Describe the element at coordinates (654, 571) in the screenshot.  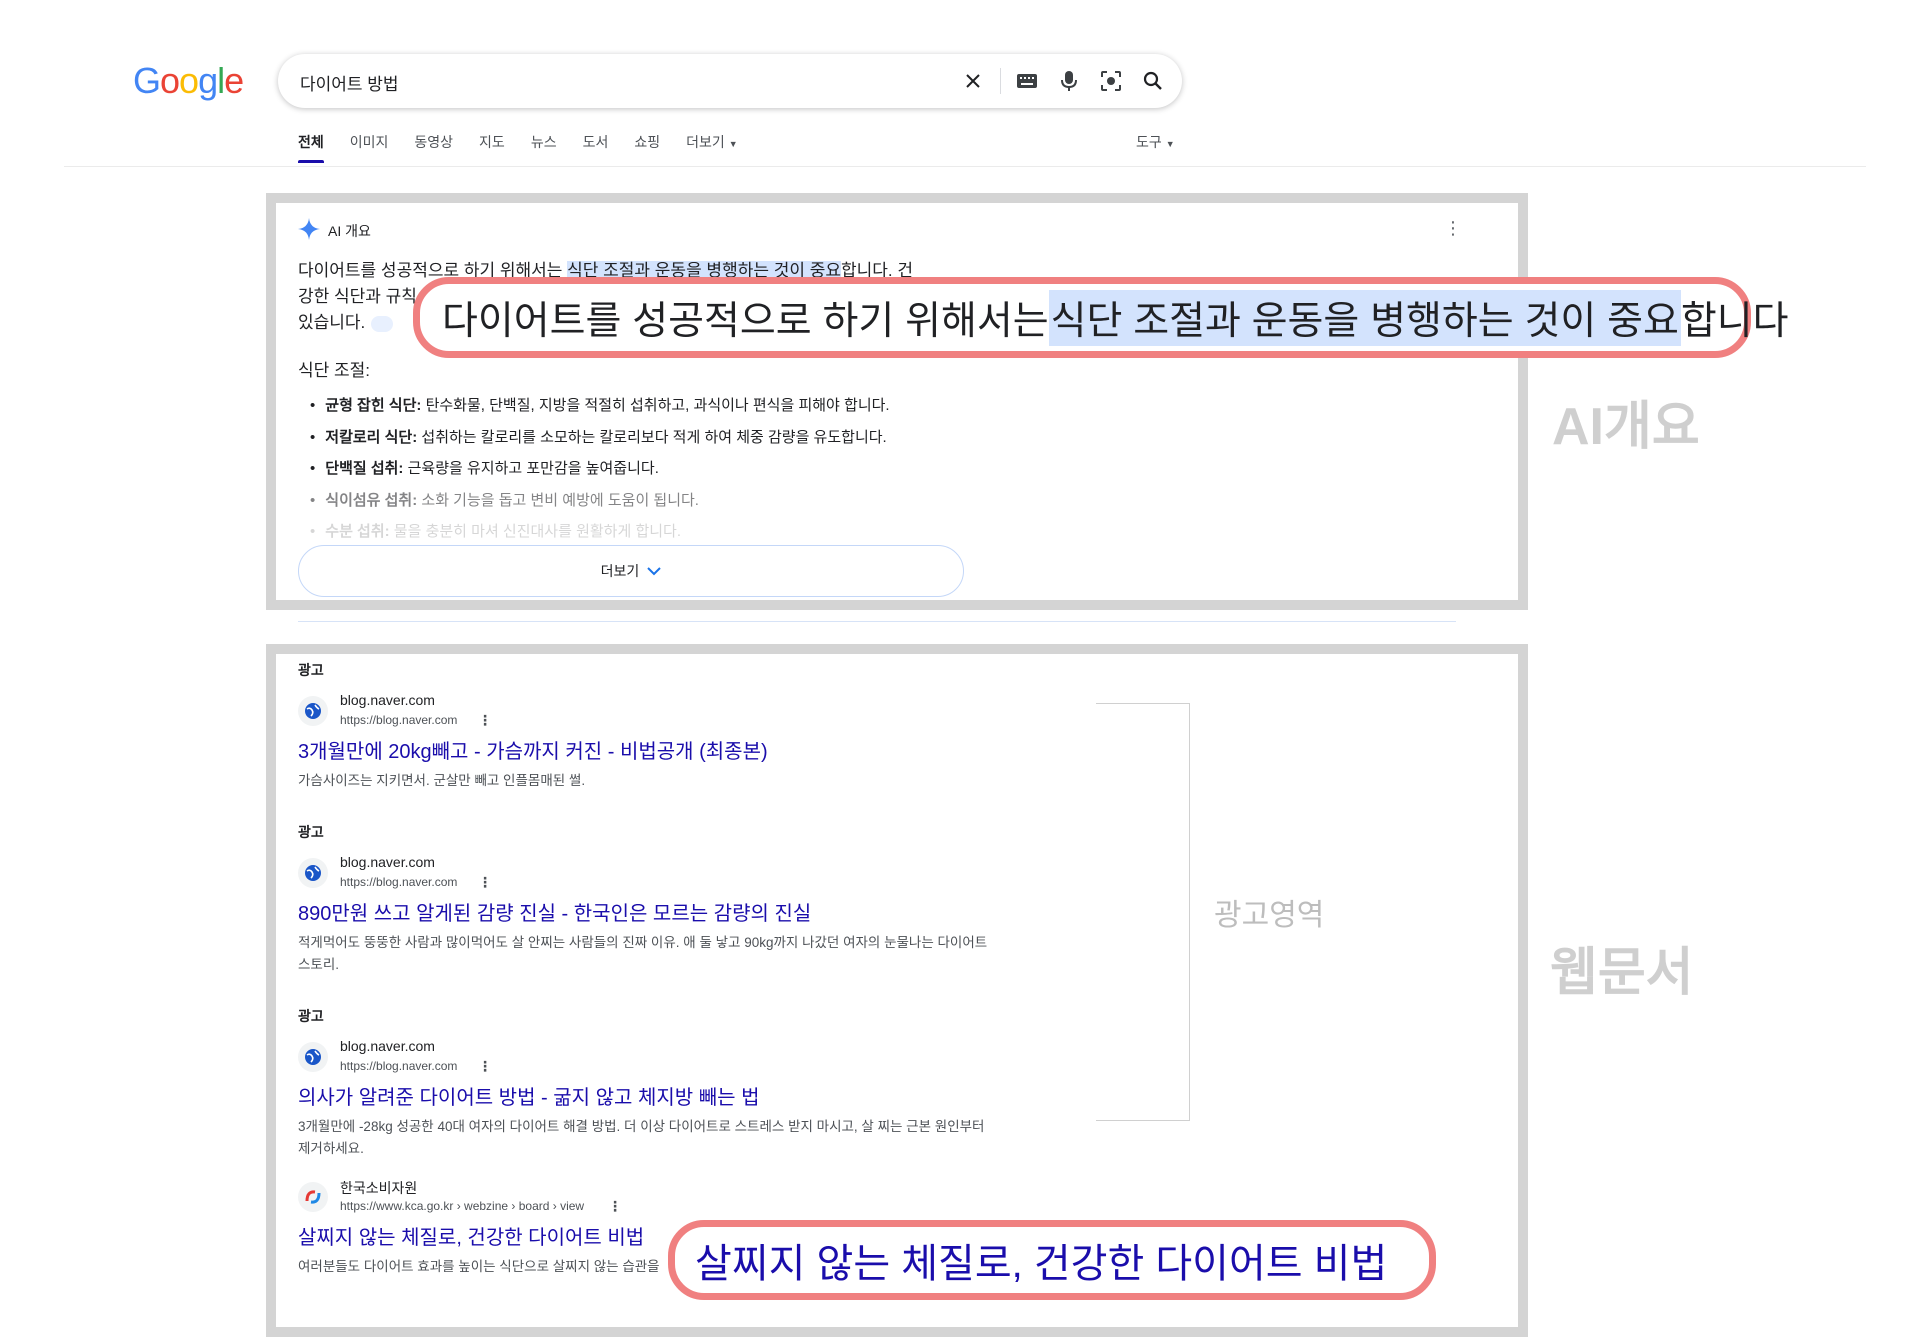
I see `chevron-down-icon` at that location.